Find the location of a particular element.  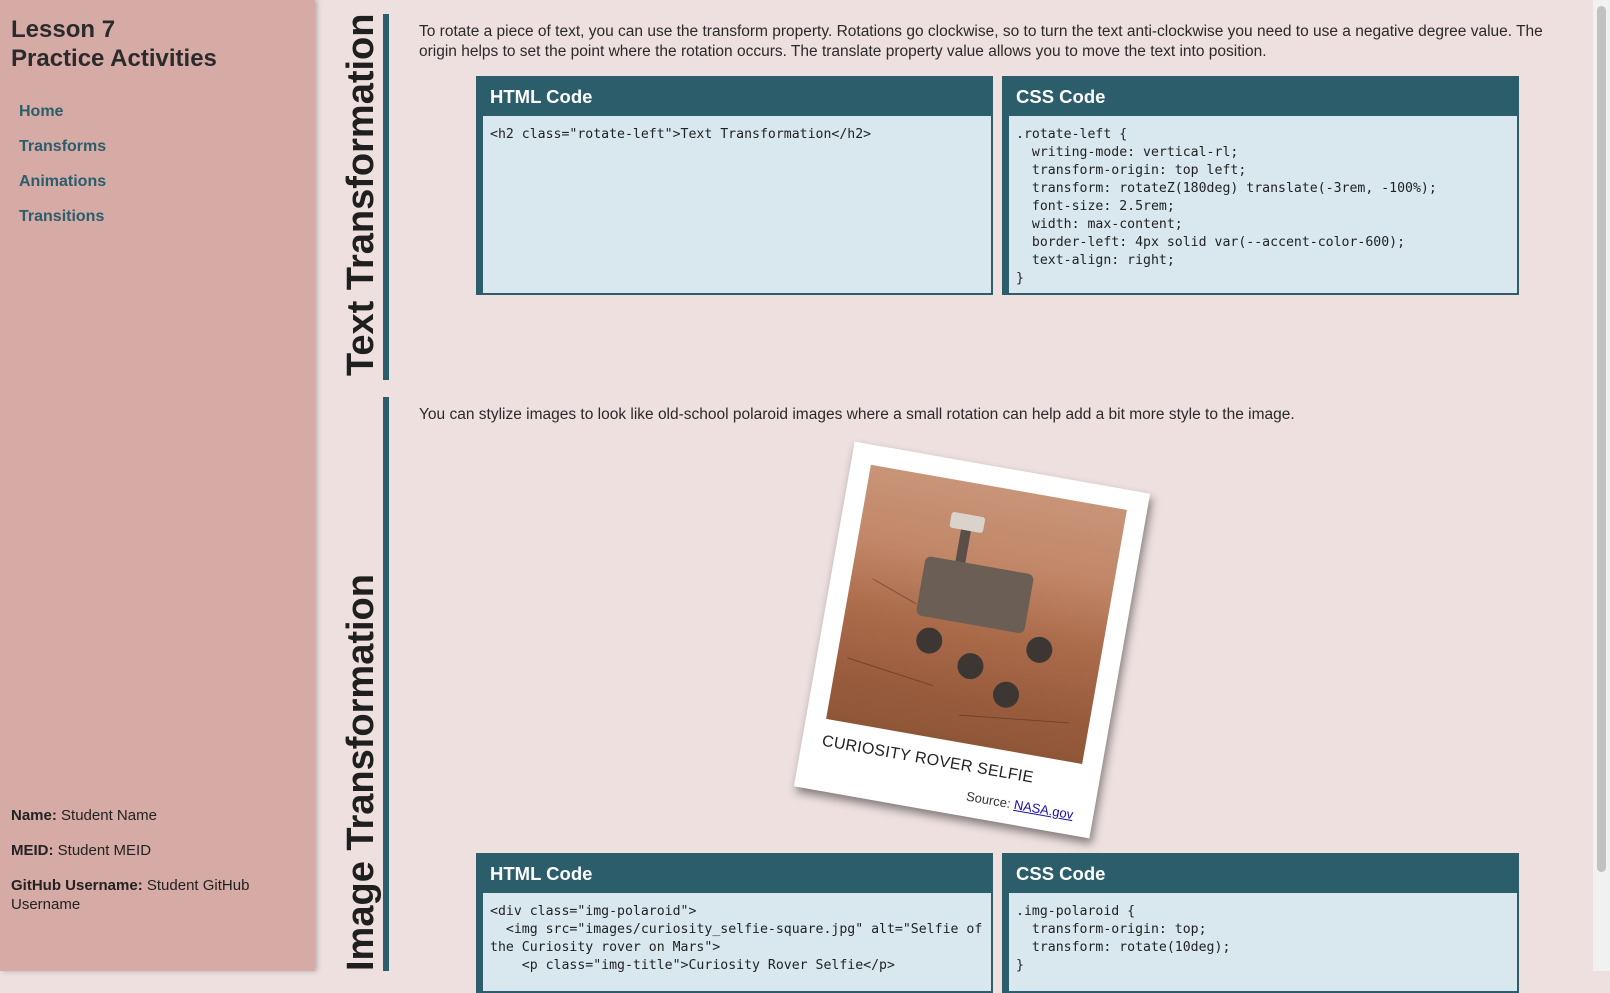

student-meid-label: MEID: is located at coordinates (32, 850).